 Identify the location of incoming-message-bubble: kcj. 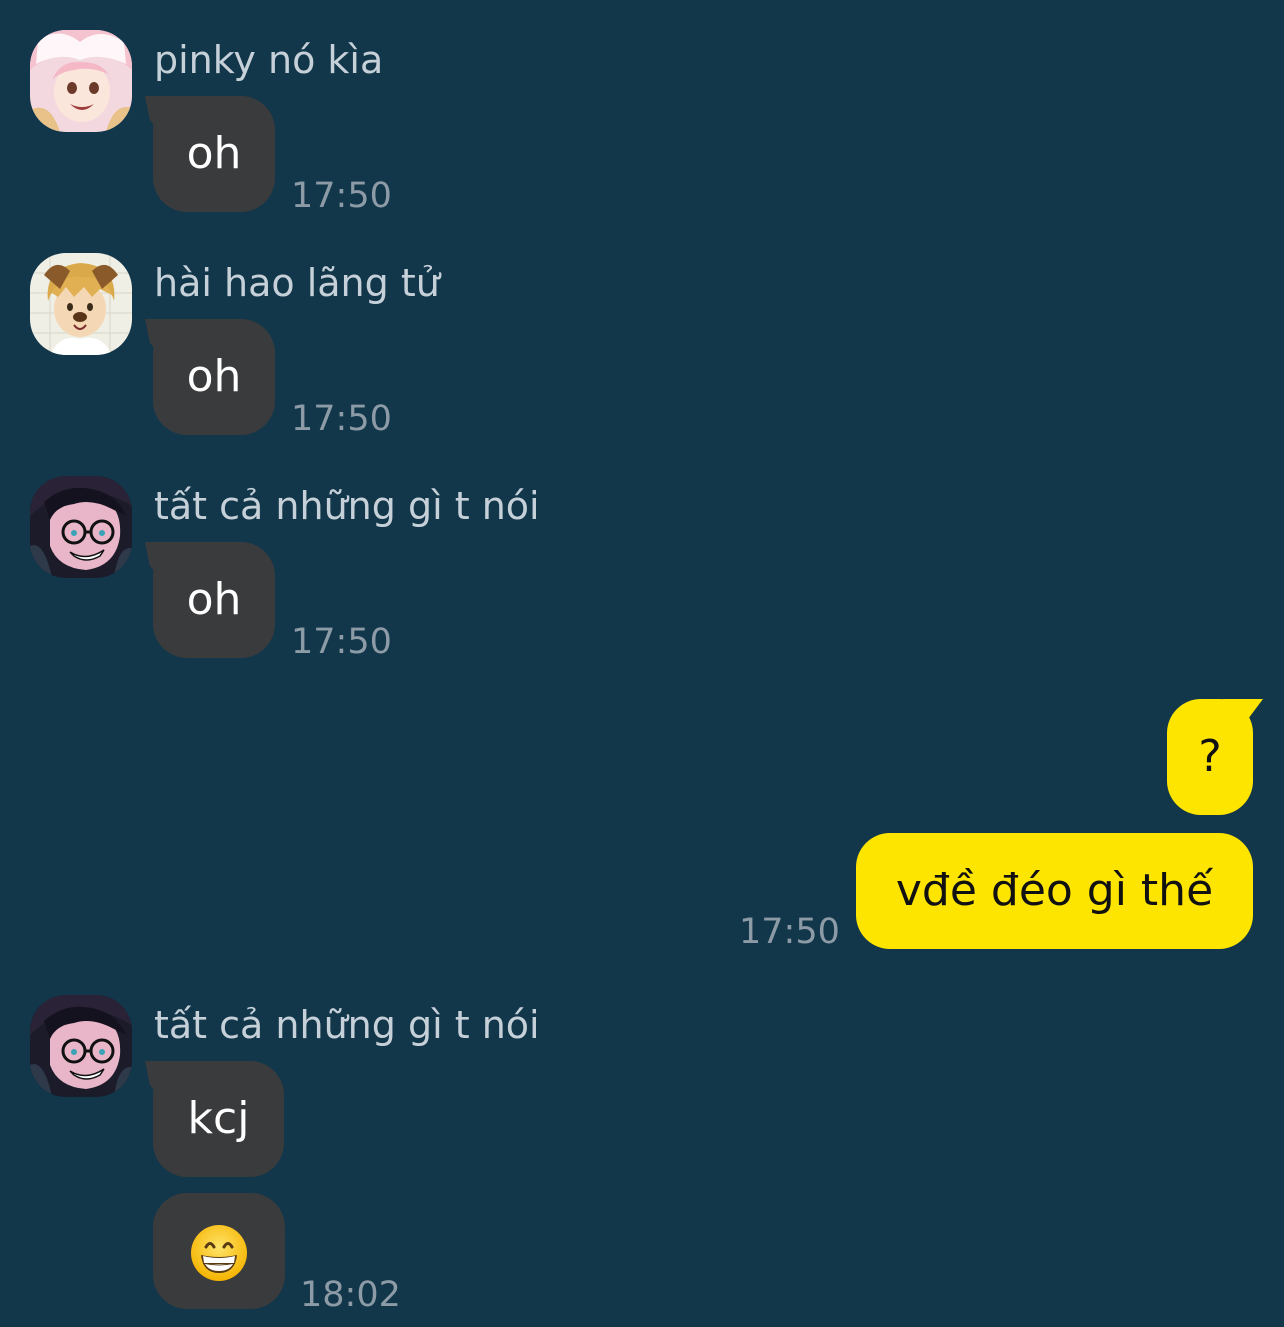
(218, 1119).